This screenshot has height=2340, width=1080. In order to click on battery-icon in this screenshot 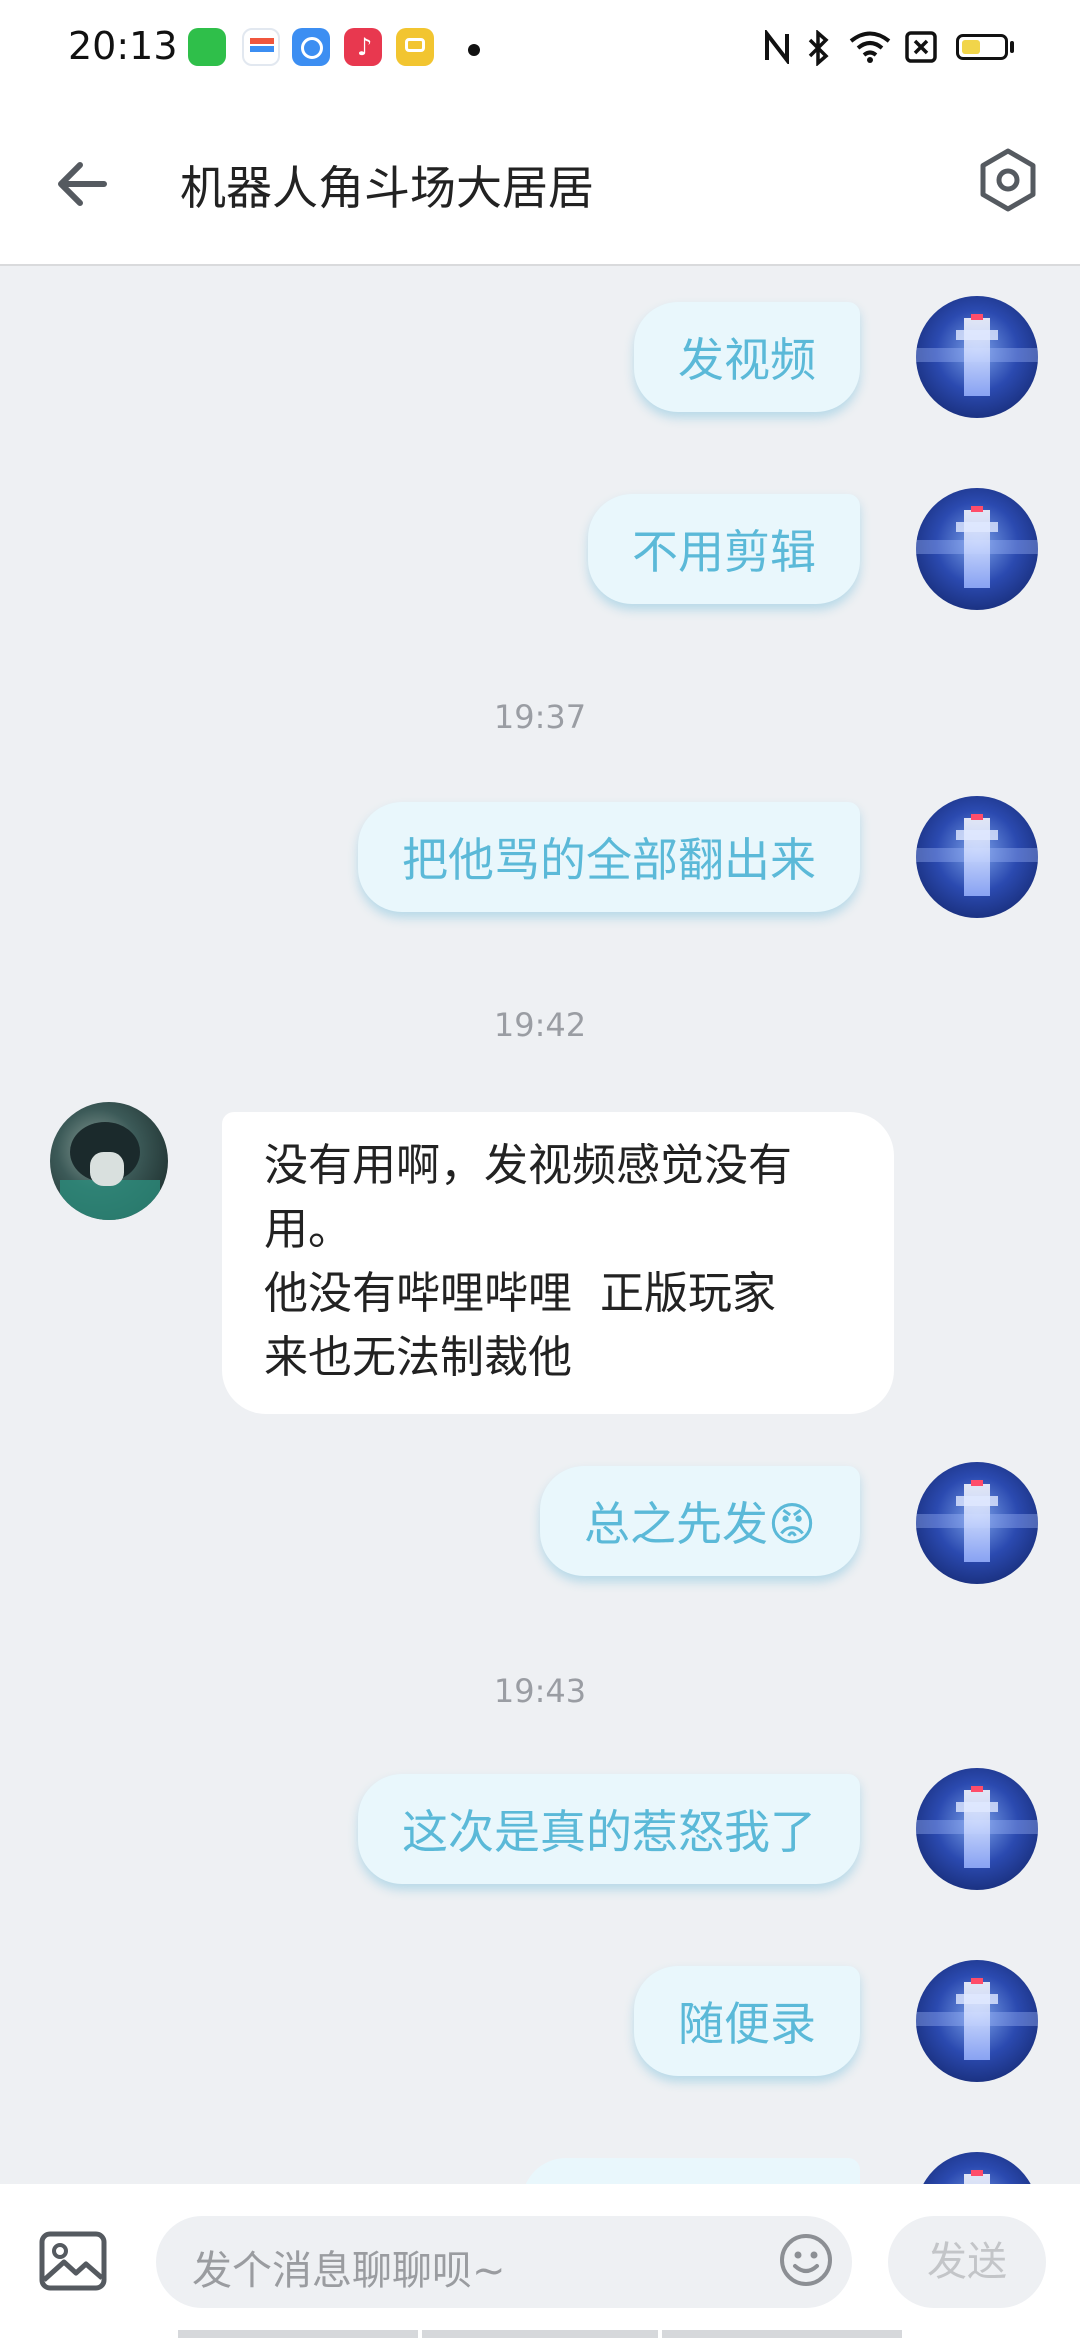, I will do `click(982, 47)`.